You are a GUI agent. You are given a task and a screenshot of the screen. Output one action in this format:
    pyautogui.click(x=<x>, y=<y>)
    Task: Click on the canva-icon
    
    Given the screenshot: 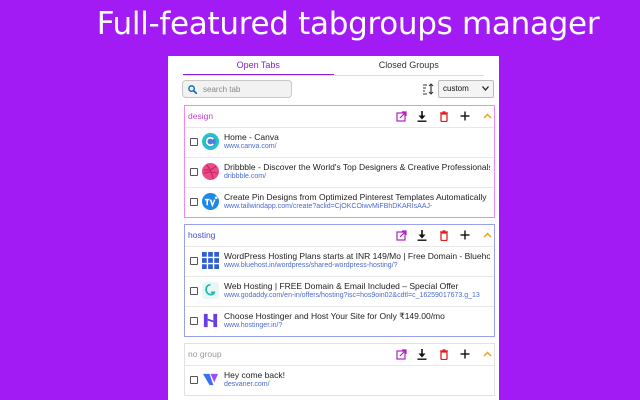 What is the action you would take?
    pyautogui.click(x=210, y=141)
    